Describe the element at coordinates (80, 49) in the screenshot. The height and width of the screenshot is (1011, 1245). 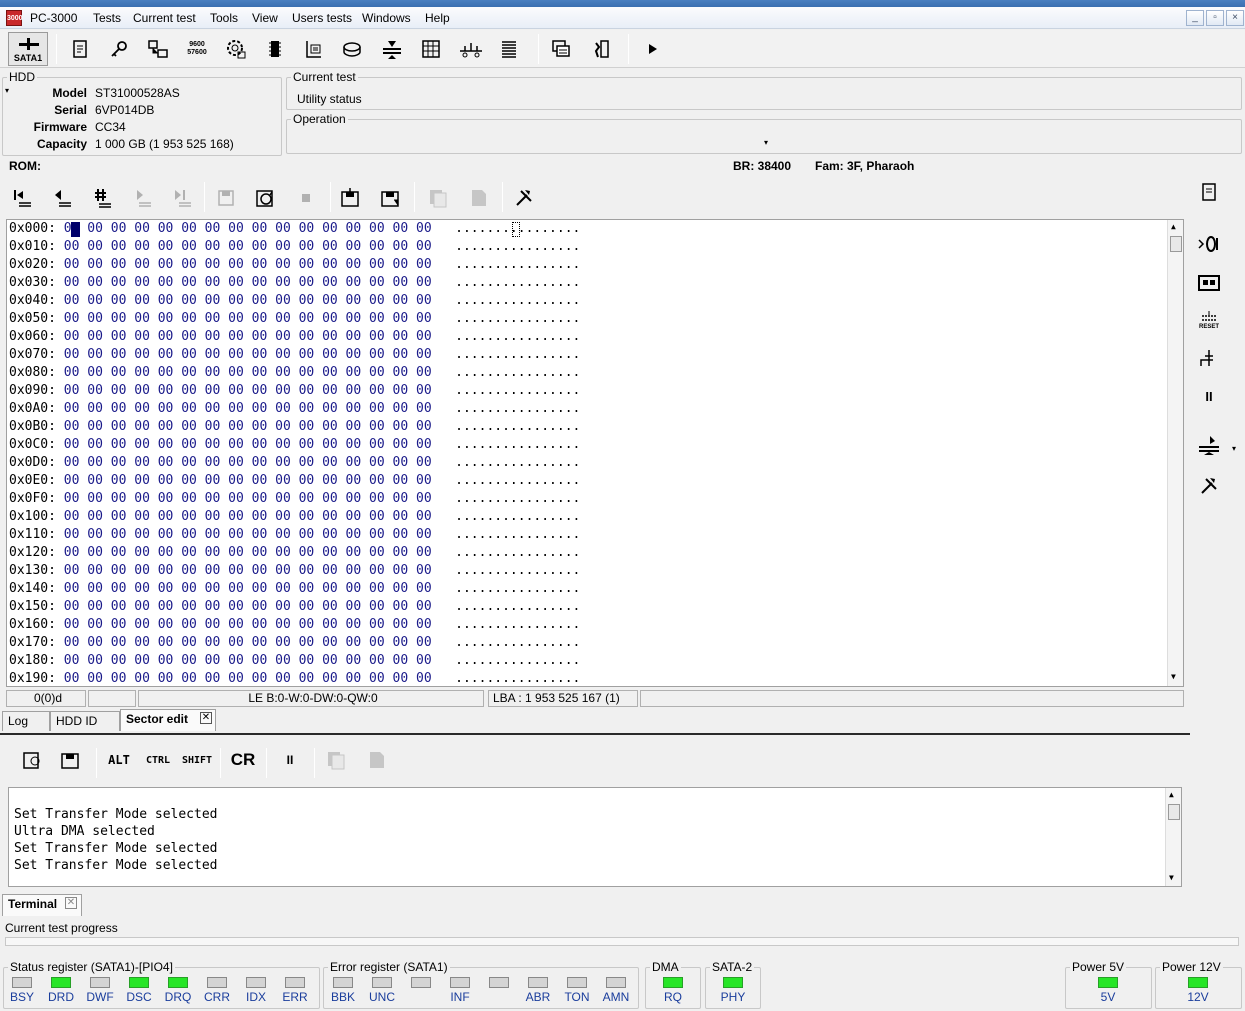
I see `script-icon` at that location.